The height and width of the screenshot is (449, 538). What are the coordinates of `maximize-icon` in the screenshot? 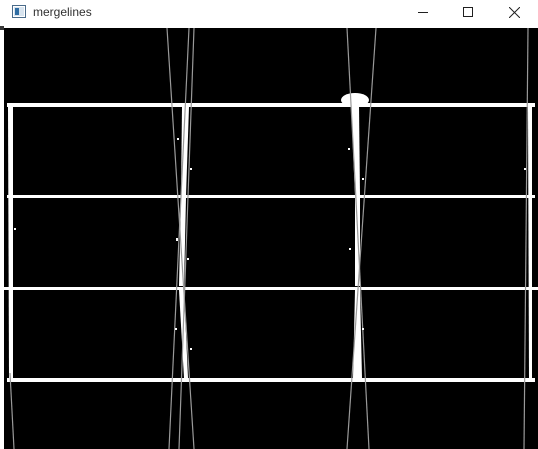 It's located at (468, 12).